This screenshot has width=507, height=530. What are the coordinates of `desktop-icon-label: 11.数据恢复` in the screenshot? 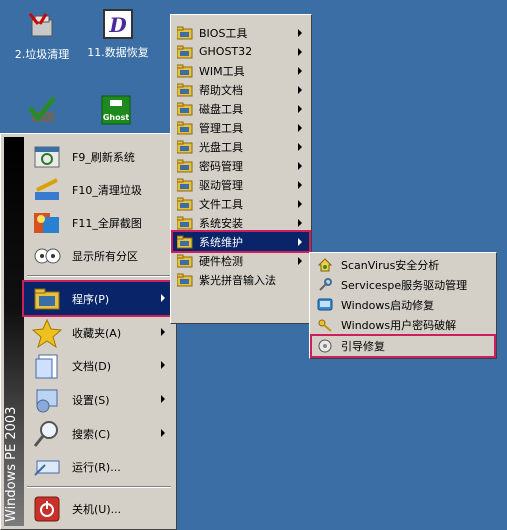 It's located at (118, 52).